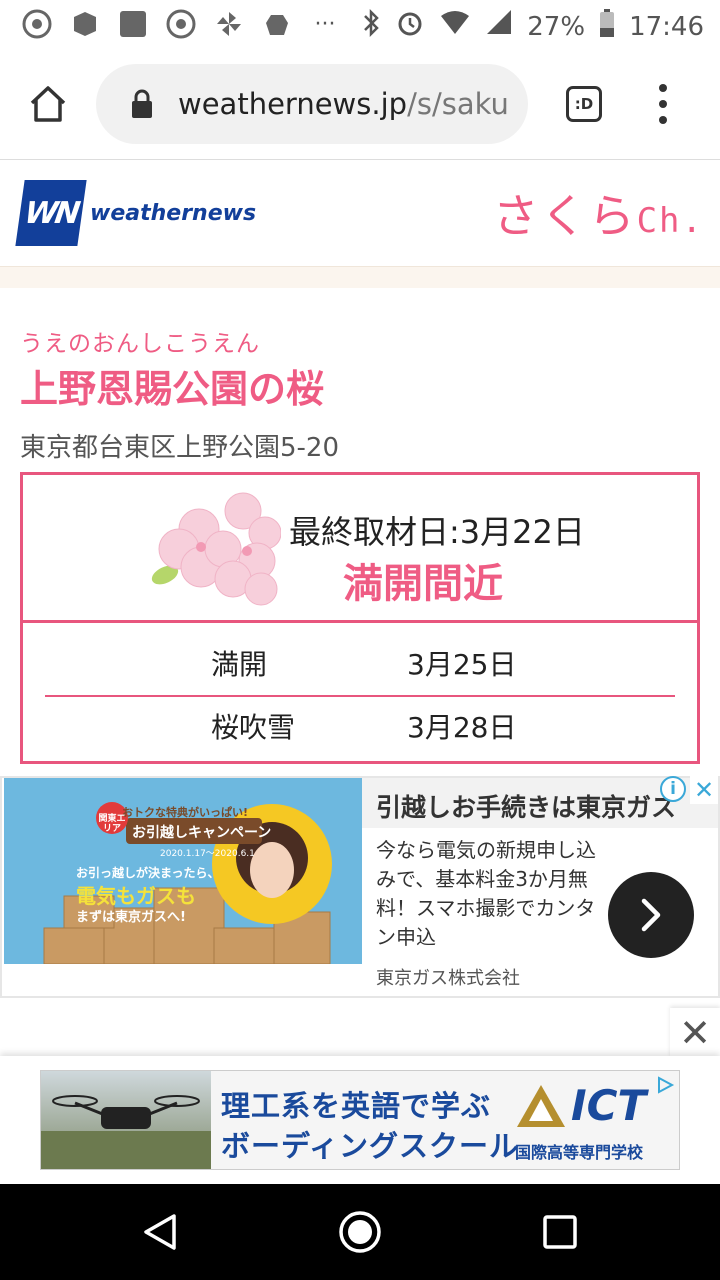 The height and width of the screenshot is (1280, 720). I want to click on battery-icon, so click(607, 26).